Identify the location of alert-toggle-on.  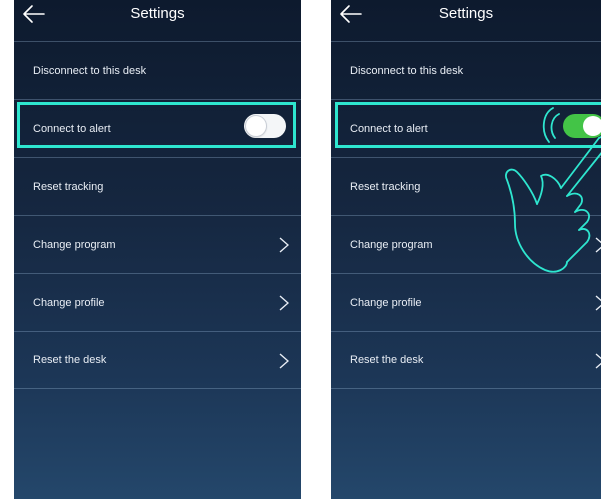
(582, 126).